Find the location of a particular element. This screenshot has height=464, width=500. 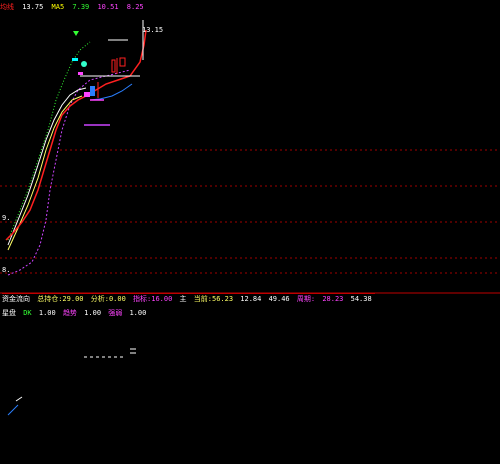

top-strip-item: MA5 is located at coordinates (58, 7).